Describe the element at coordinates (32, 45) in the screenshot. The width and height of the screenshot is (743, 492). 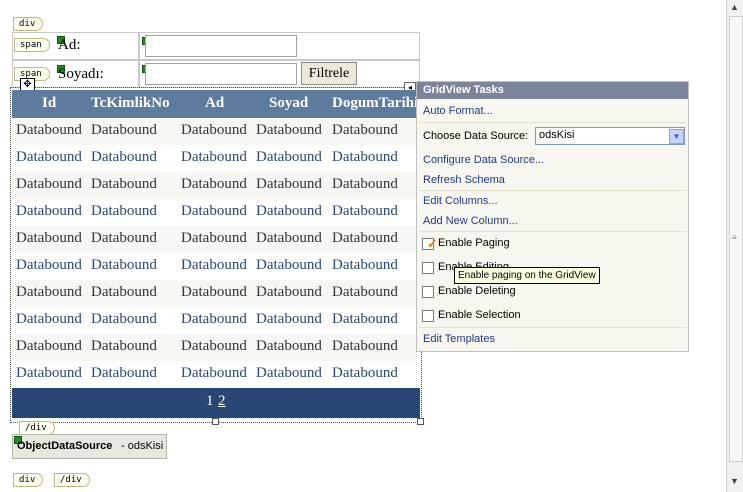
I see `span-tag: span` at that location.